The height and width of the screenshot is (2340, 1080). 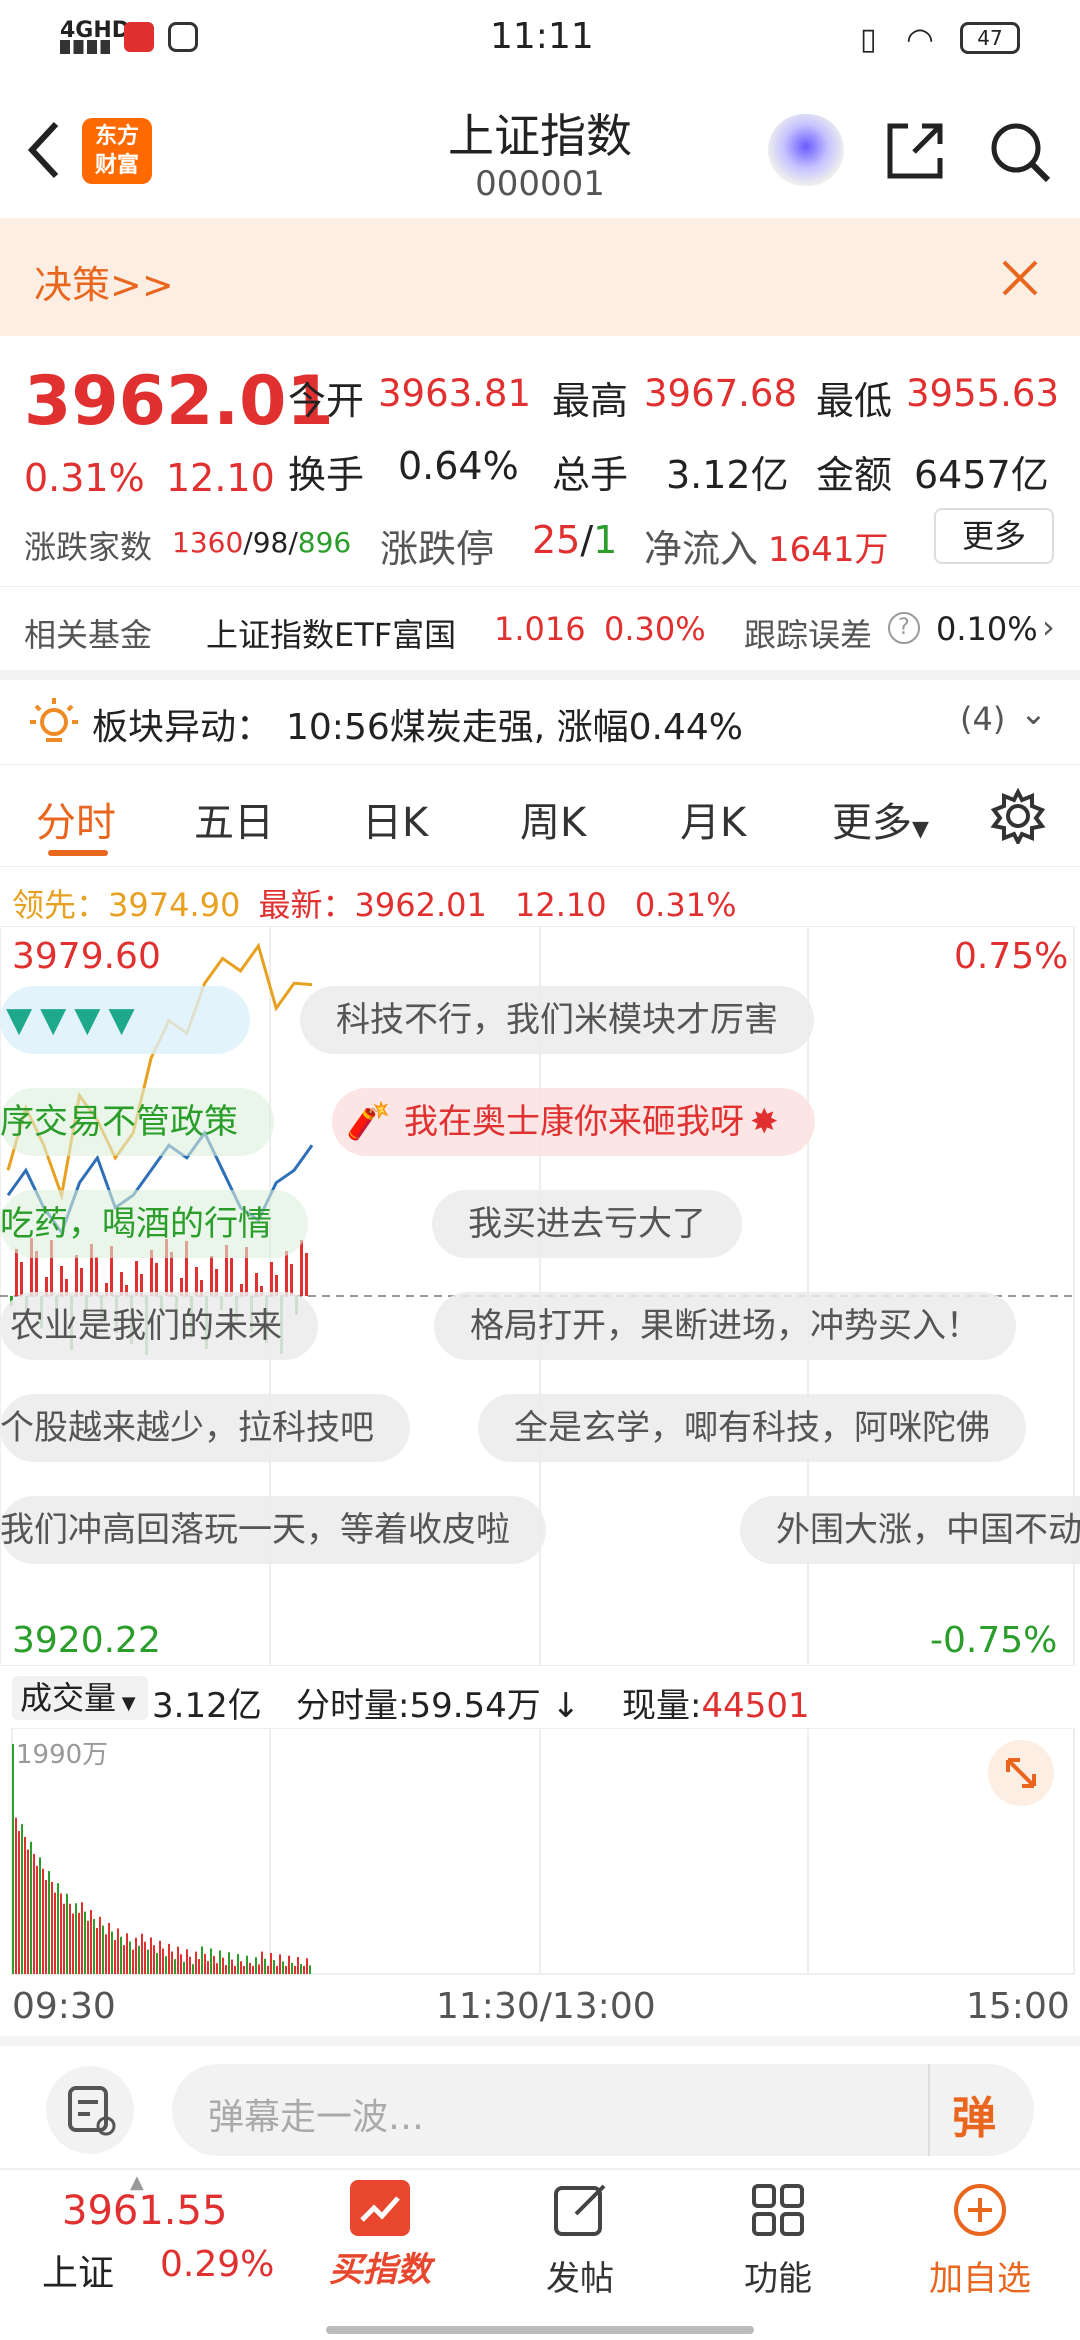 What do you see at coordinates (353, 1706) in the screenshot?
I see `minute-volume-label: 分时量:` at bounding box center [353, 1706].